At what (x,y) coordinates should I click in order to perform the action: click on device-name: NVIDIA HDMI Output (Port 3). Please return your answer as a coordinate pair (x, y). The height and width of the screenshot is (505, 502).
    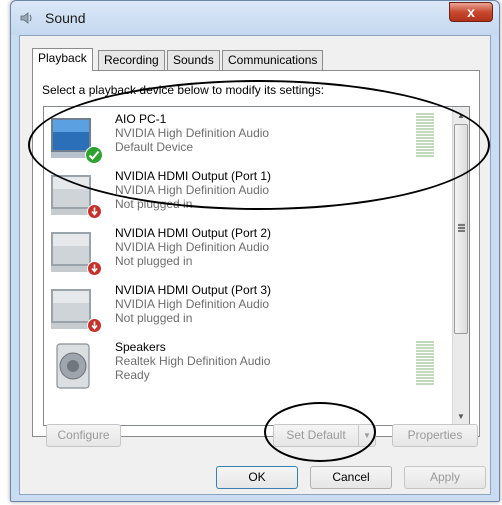
    Looking at the image, I should click on (193, 290).